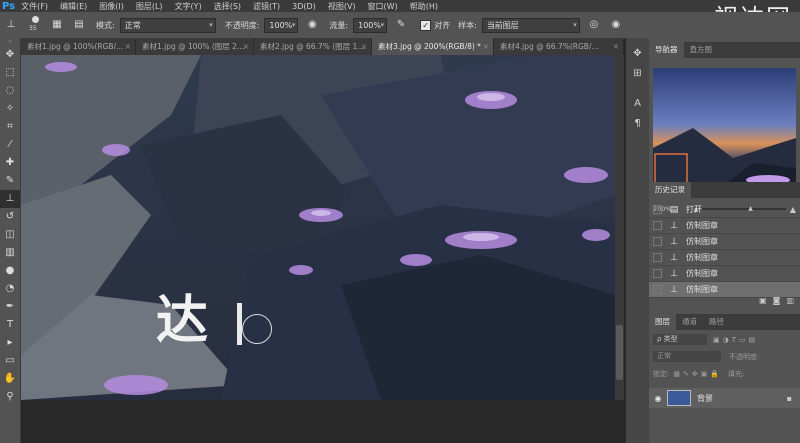 The width and height of the screenshot is (800, 443). Describe the element at coordinates (149, 6) in the screenshot. I see `menu-layer: 图层(L)` at that location.